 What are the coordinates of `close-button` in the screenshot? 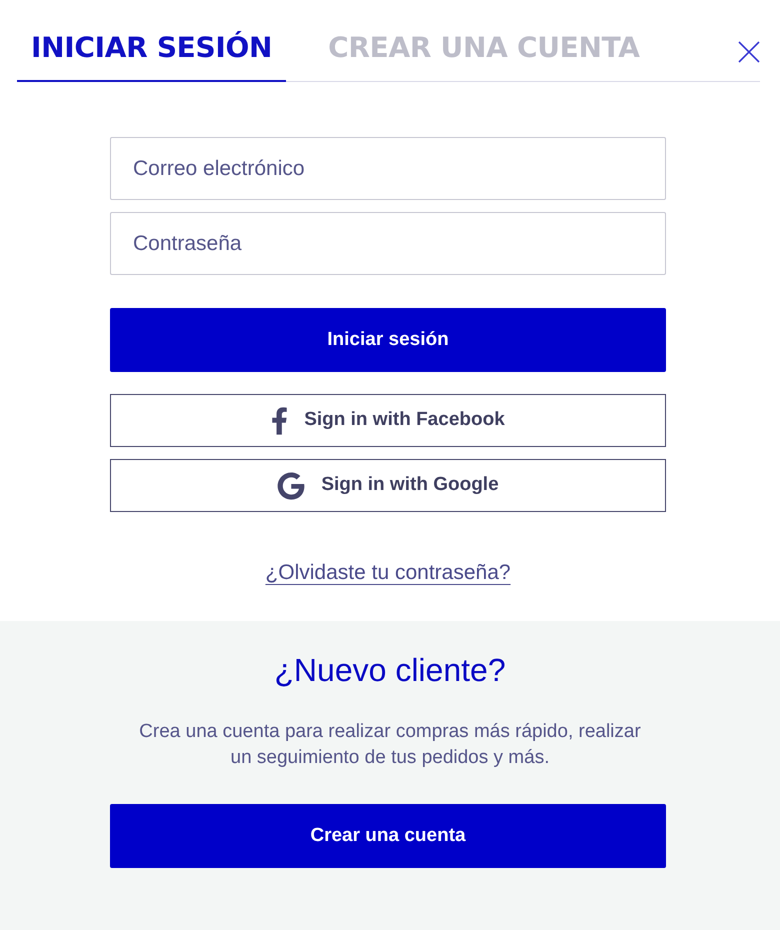 It's located at (749, 51).